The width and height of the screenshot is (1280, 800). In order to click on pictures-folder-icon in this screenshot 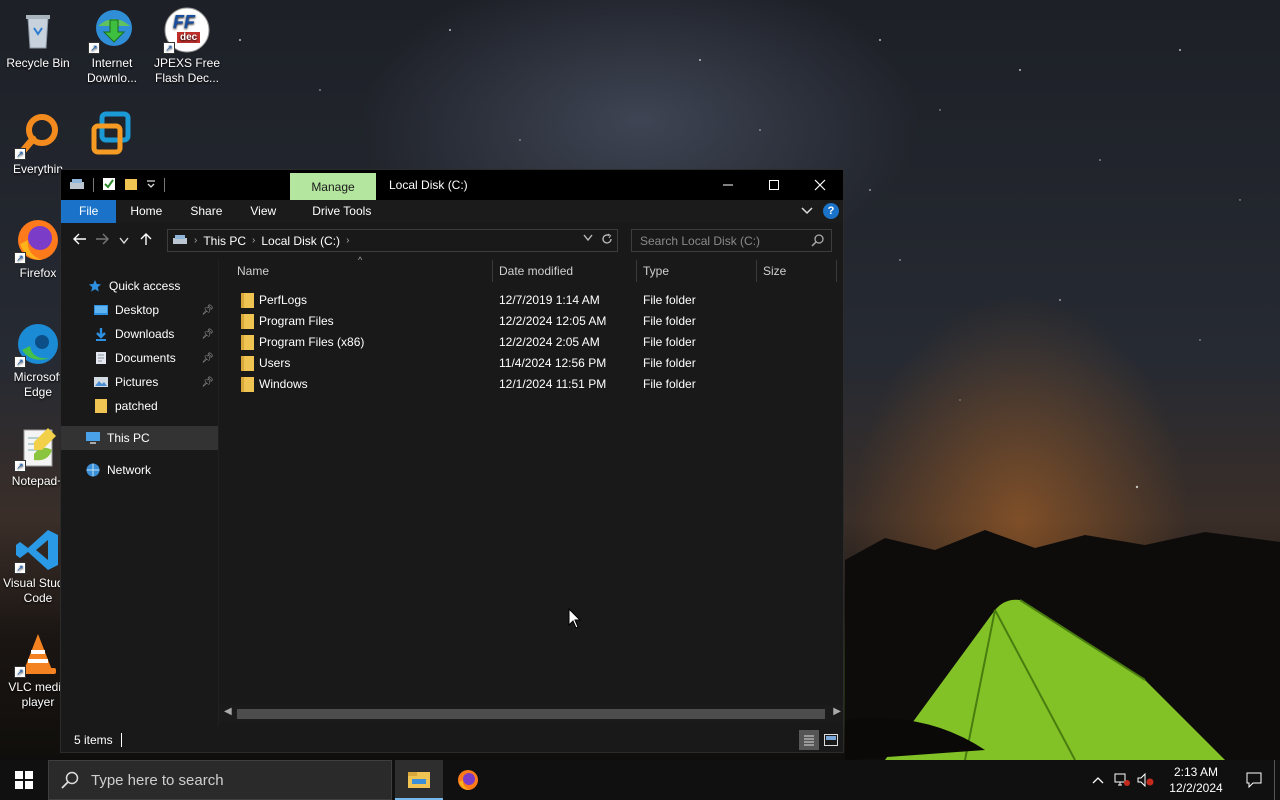, I will do `click(101, 382)`.